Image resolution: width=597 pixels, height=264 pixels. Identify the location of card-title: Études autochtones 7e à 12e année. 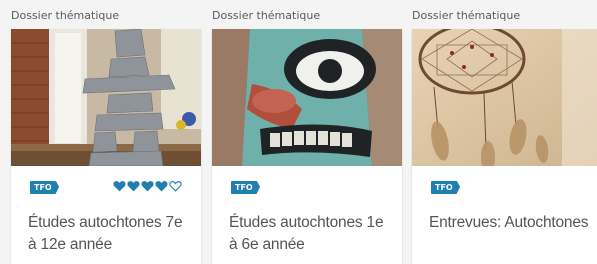
(110, 234).